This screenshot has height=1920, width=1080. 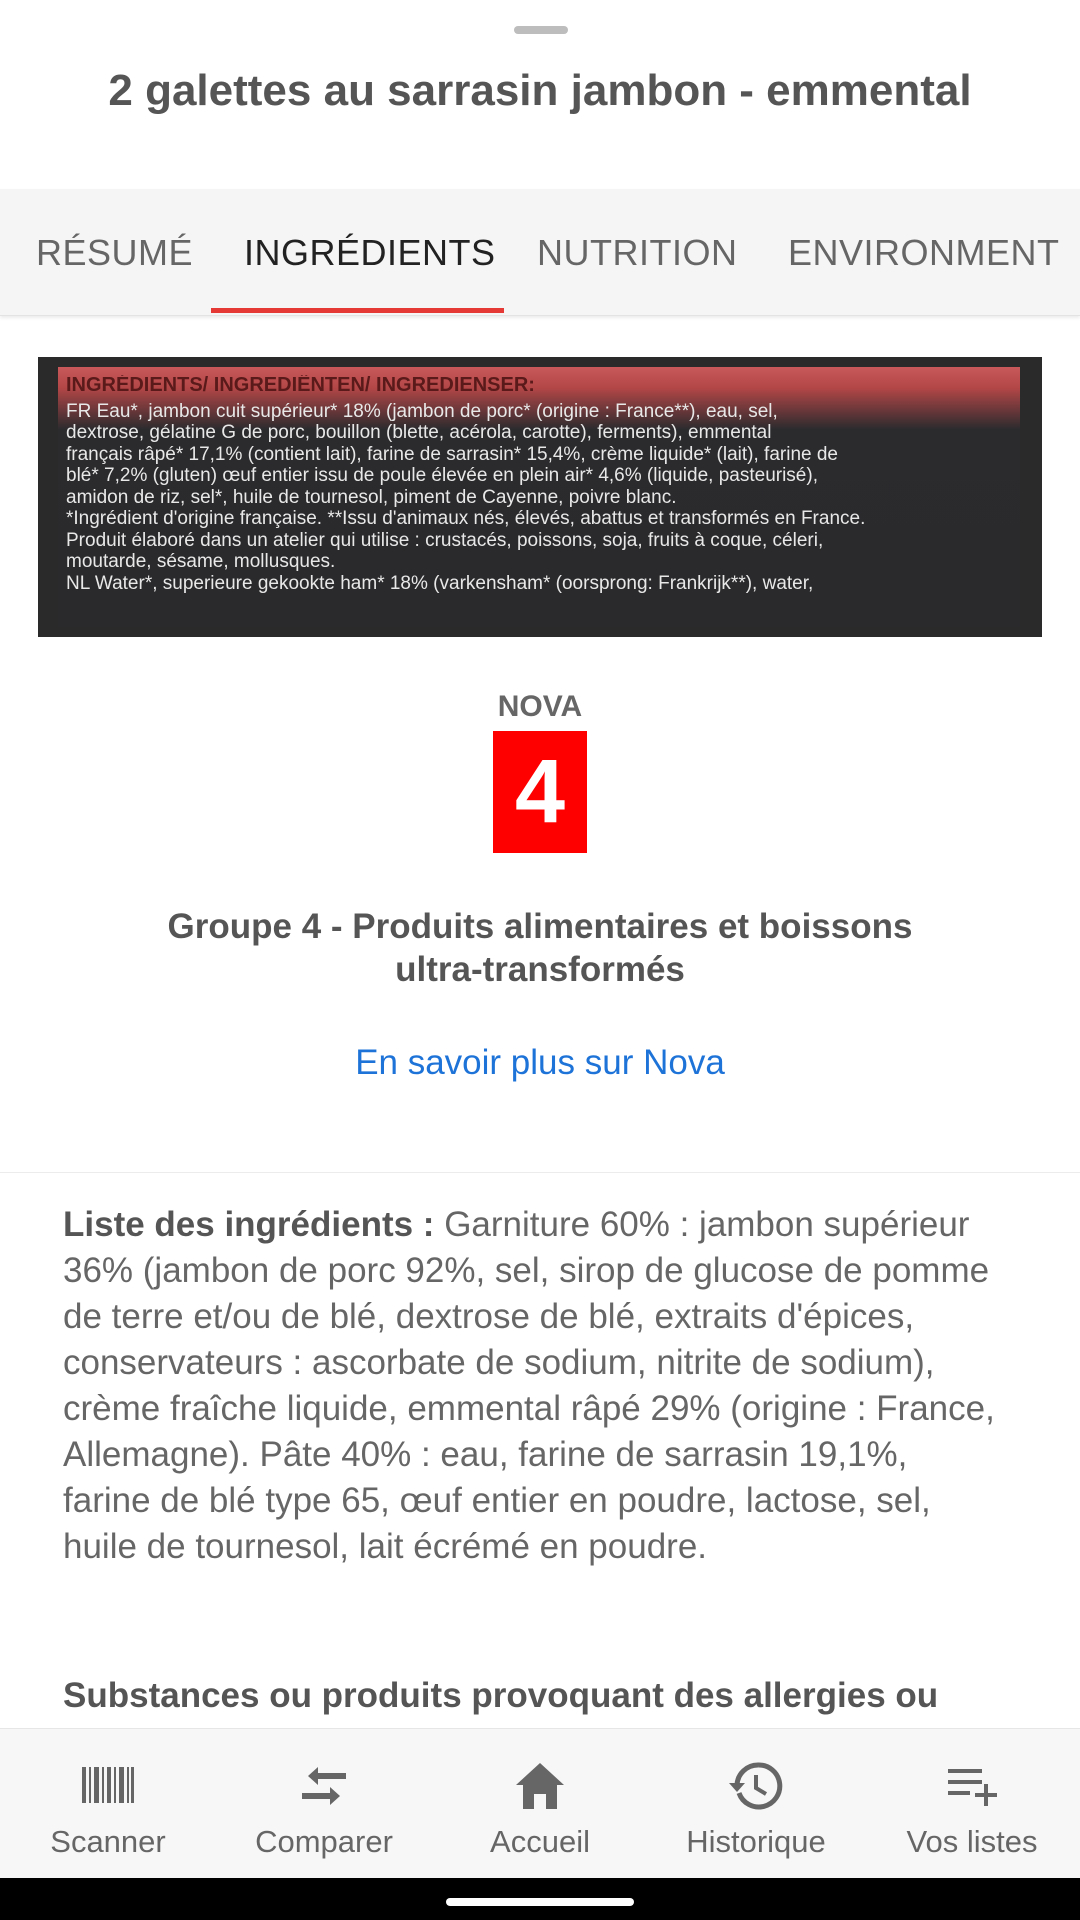 What do you see at coordinates (540, 1063) in the screenshot?
I see `nova-learn-more-link: En savoir plus sur Nova` at bounding box center [540, 1063].